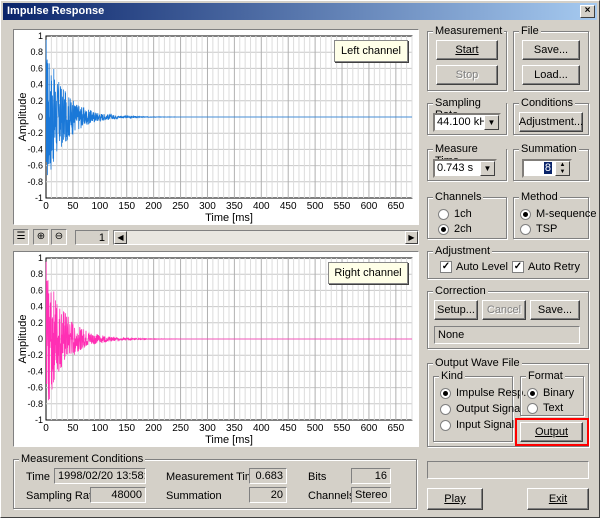 The width and height of the screenshot is (600, 518). What do you see at coordinates (62, 496) in the screenshot?
I see `sampling-rate-label: Sampling Rate` at bounding box center [62, 496].